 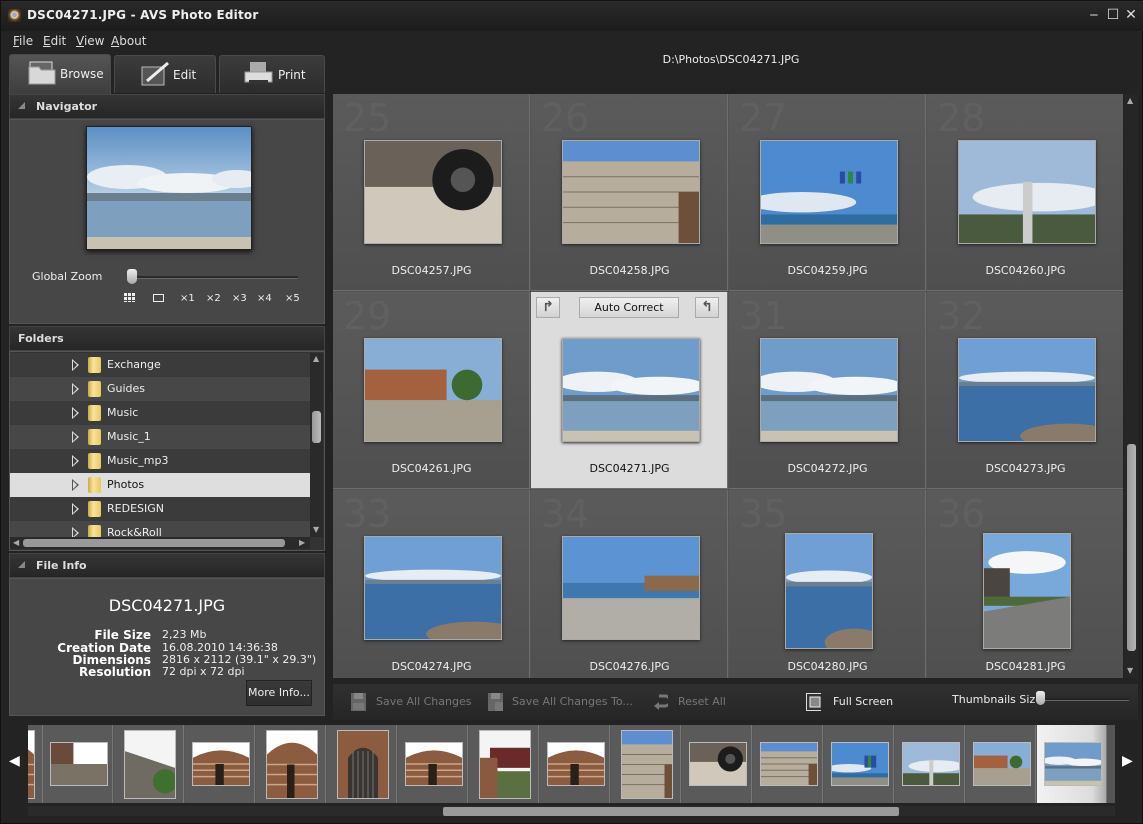 What do you see at coordinates (264, 298) in the screenshot?
I see `zoom-x4: ×4` at bounding box center [264, 298].